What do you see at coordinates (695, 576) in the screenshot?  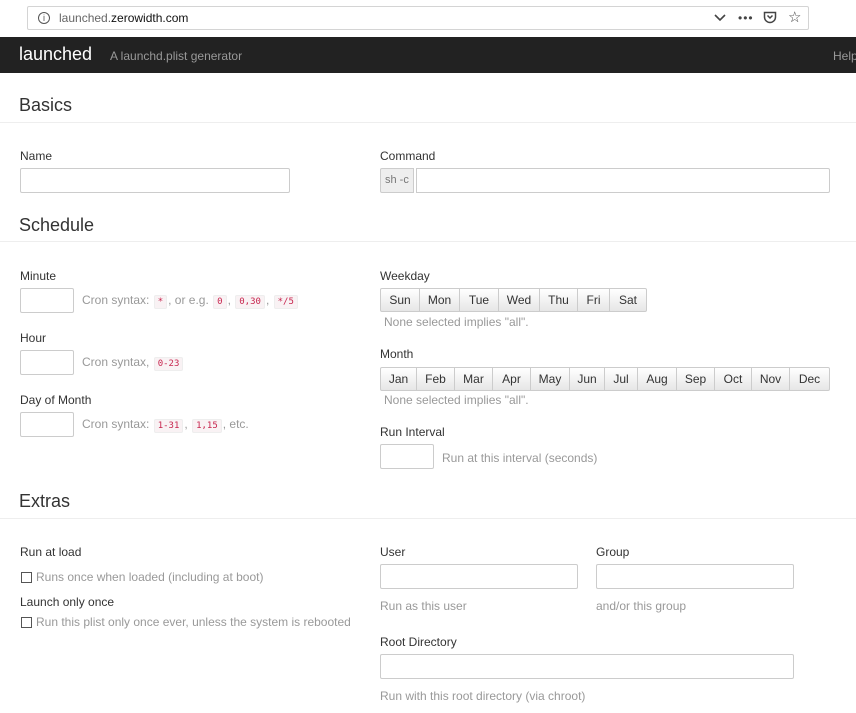 I see `group-input` at bounding box center [695, 576].